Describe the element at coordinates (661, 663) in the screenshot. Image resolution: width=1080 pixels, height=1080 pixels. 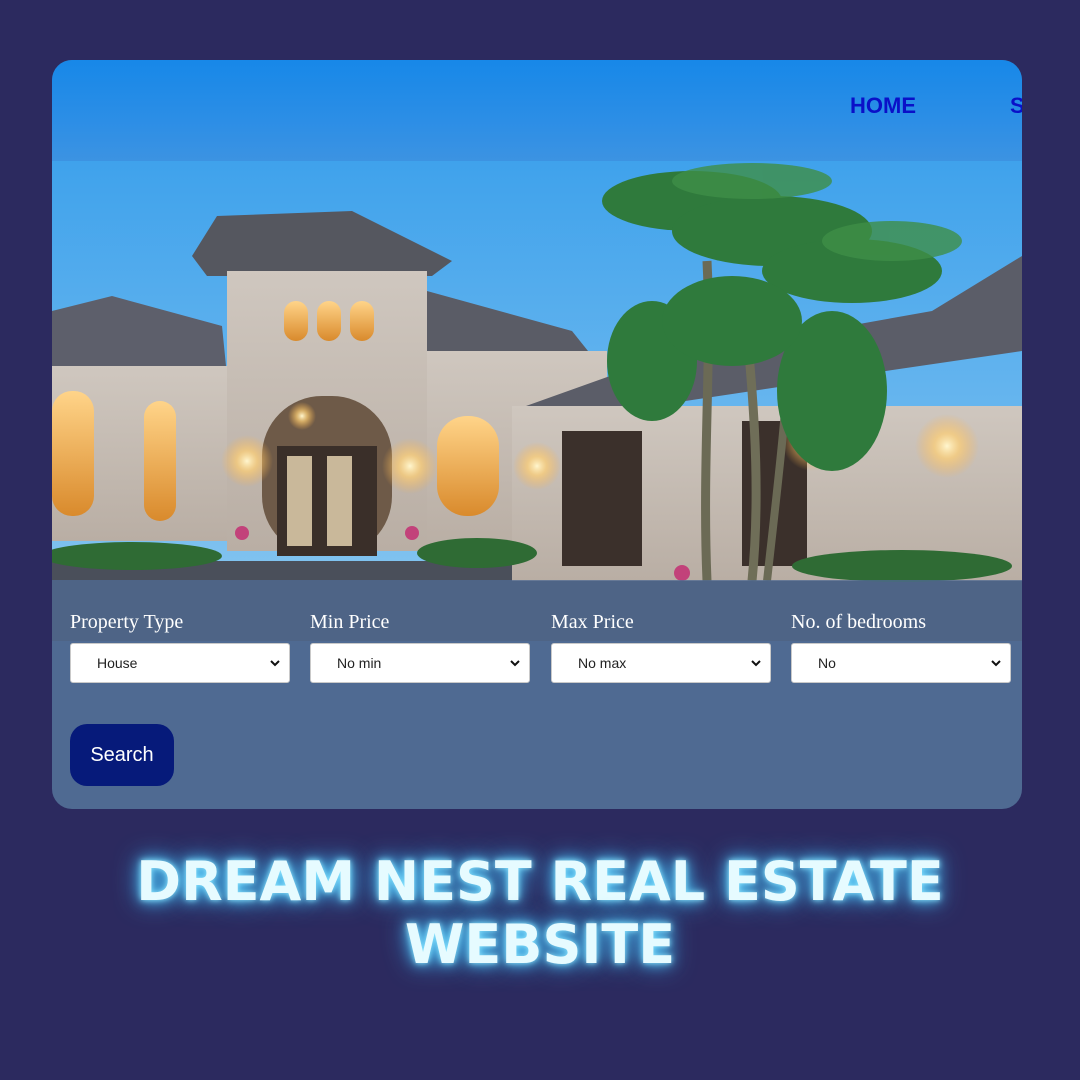
I see `max-price-select: No max` at that location.